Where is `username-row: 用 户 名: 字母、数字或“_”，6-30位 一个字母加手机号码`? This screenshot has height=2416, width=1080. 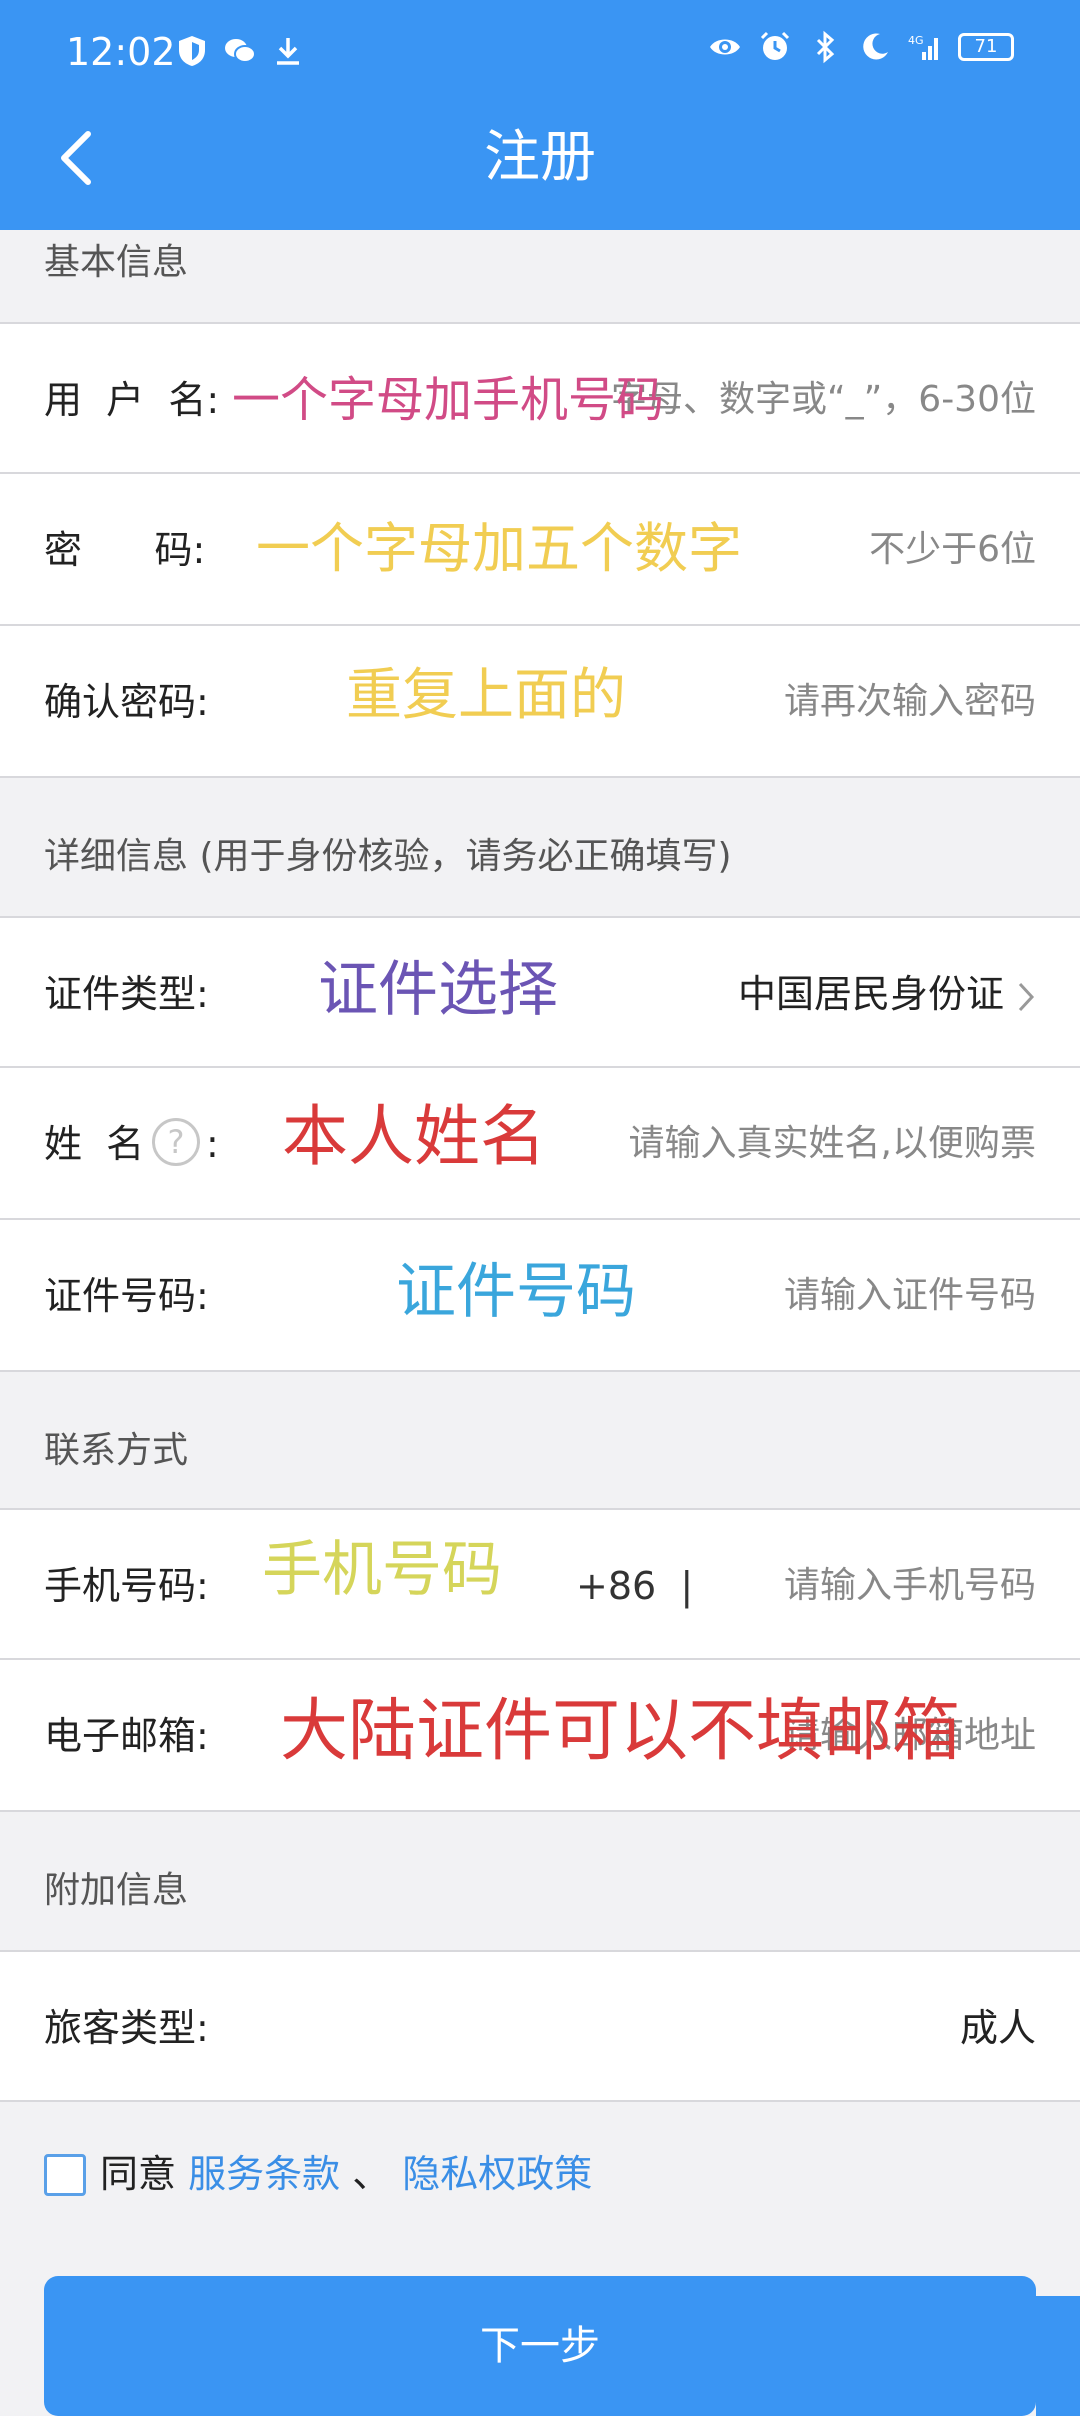
username-row: 用 户 名: 字母、数字或“_”，6-30位 一个字母加手机号码 is located at coordinates (540, 398).